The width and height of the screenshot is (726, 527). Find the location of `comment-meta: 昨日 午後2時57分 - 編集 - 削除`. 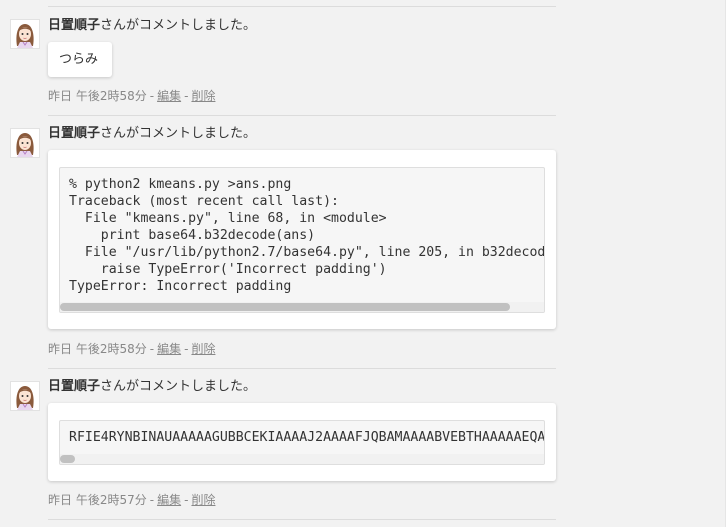

comment-meta: 昨日 午後2時57分 - 編集 - 削除 is located at coordinates (131, 500).